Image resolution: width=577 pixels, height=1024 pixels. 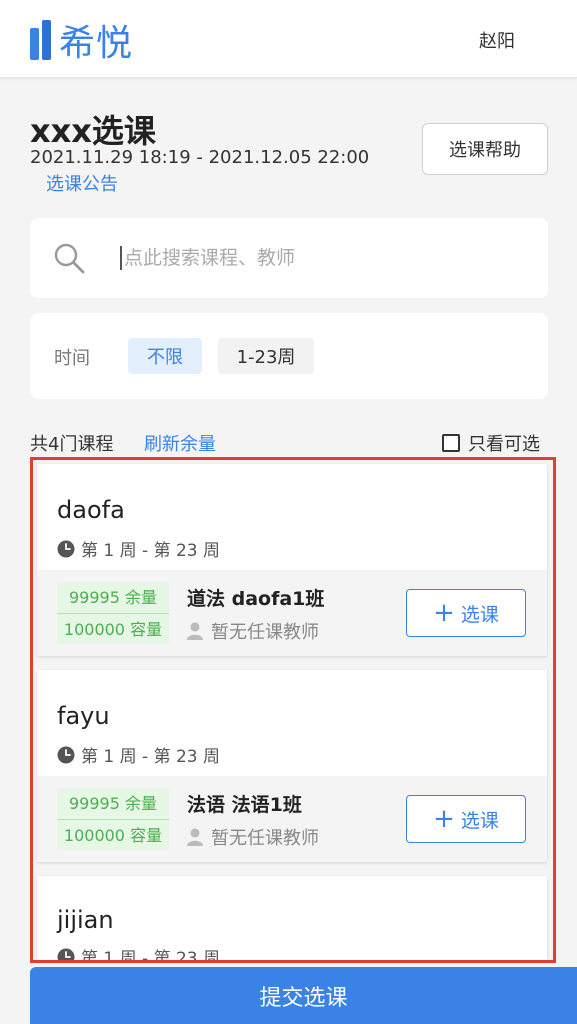 I want to click on app-logo: 希悦, so click(x=81, y=41).